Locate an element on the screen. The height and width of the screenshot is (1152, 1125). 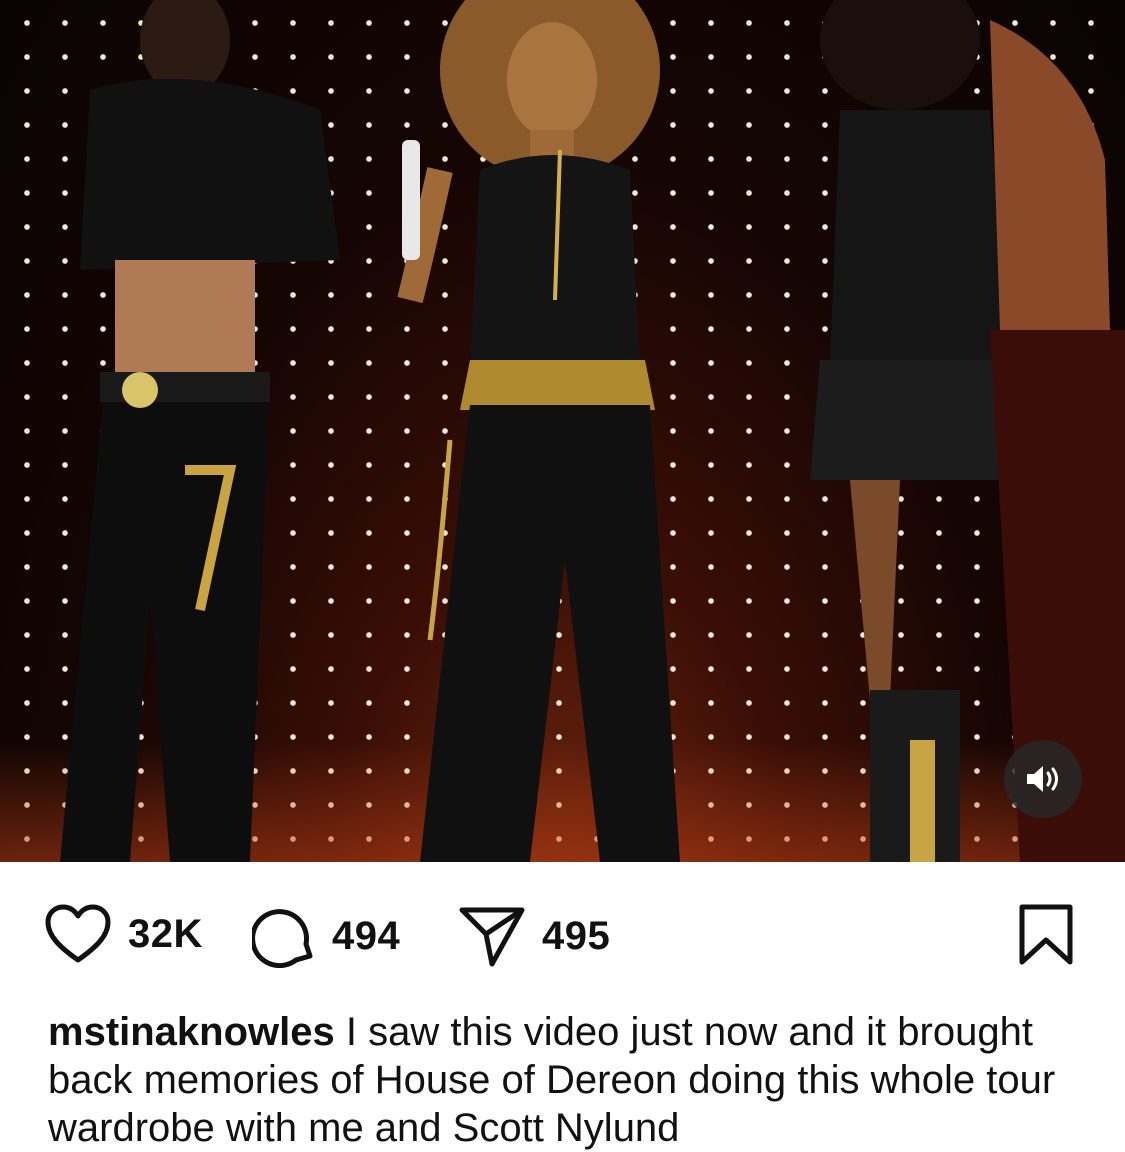
comment-button: 494 is located at coordinates (326, 936).